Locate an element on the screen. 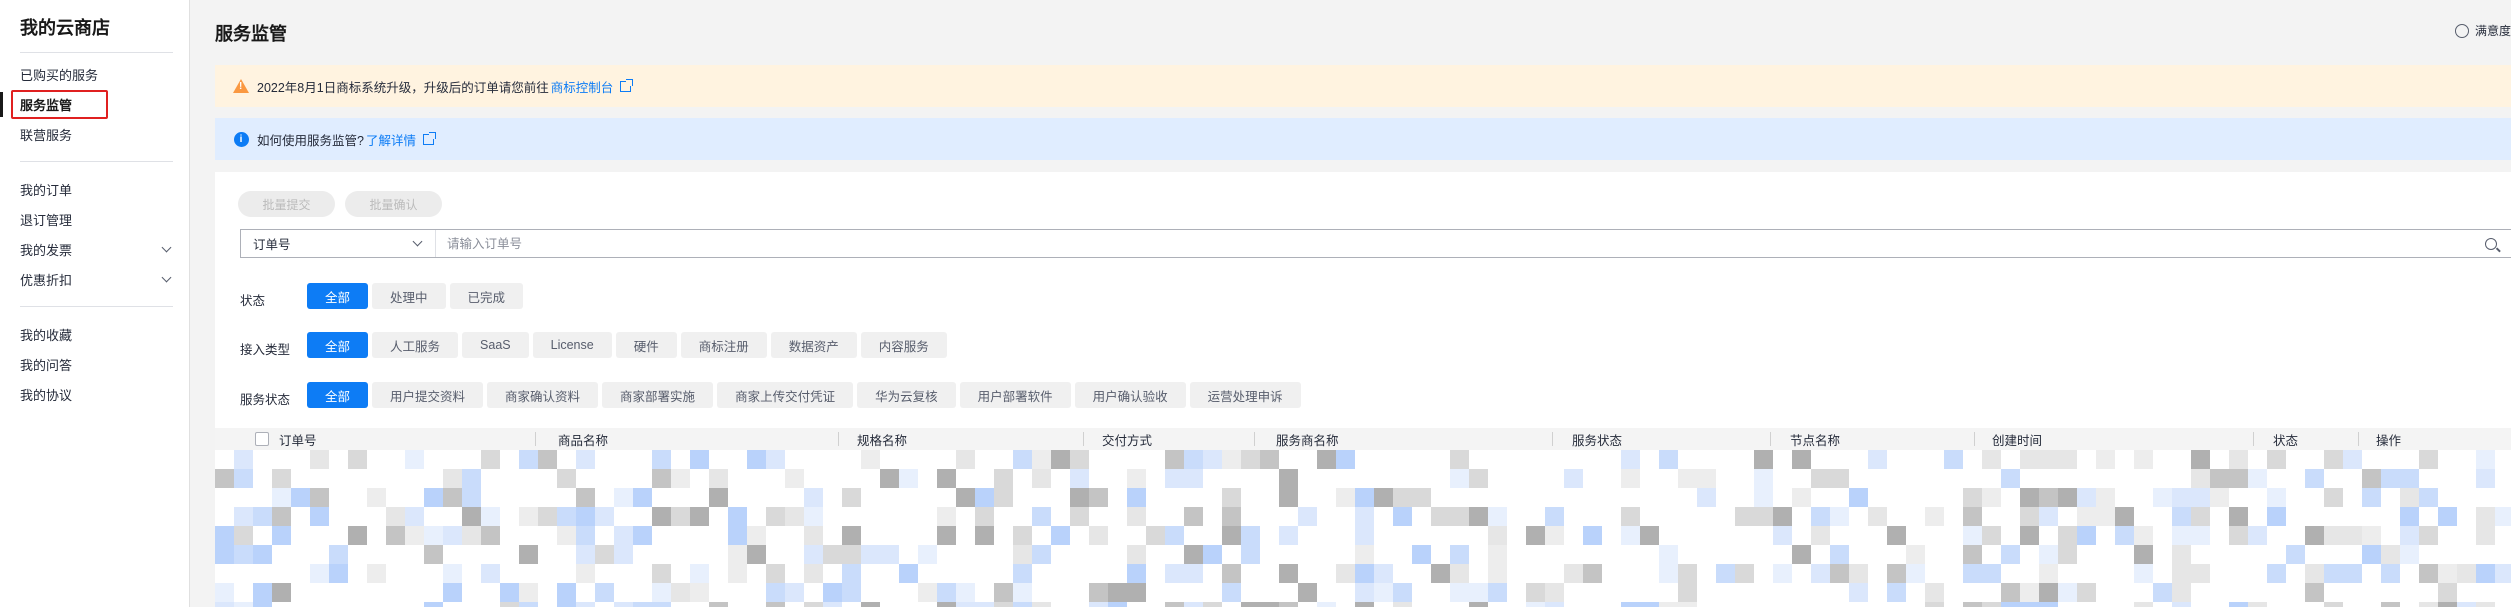 The image size is (2511, 607). batch-confirm-button: 批量确认 is located at coordinates (393, 204).